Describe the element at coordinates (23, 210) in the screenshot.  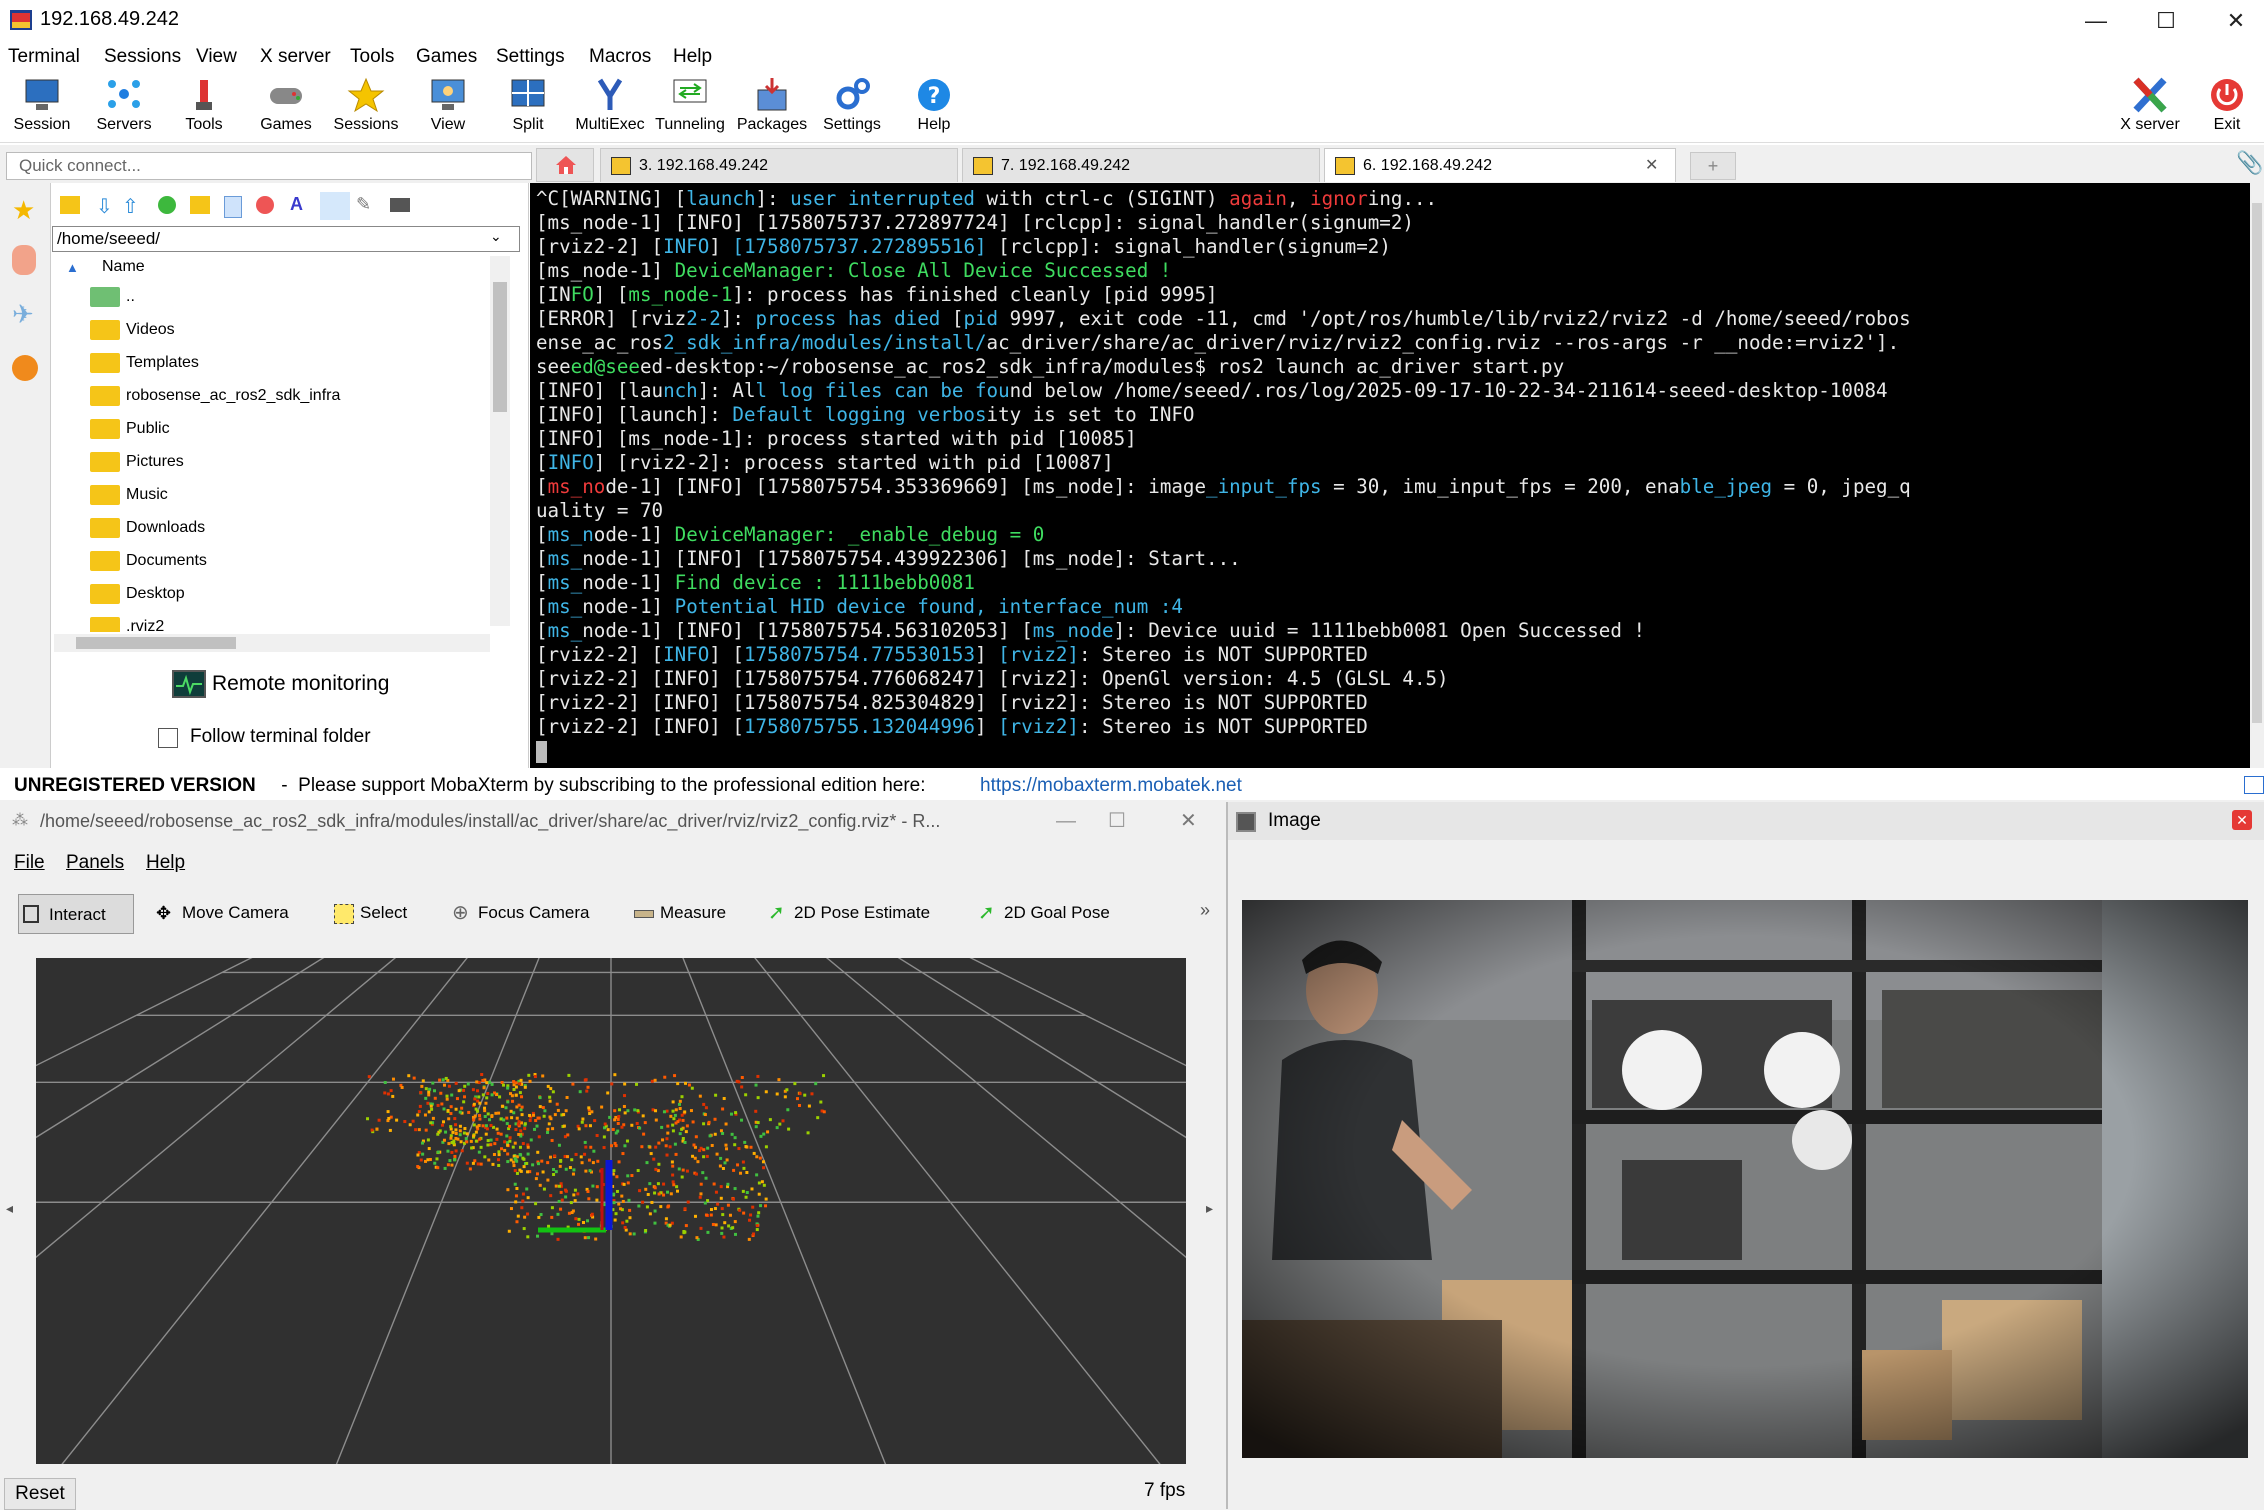
I see `sidebar-tab-sessions-star-icon: ★` at that location.